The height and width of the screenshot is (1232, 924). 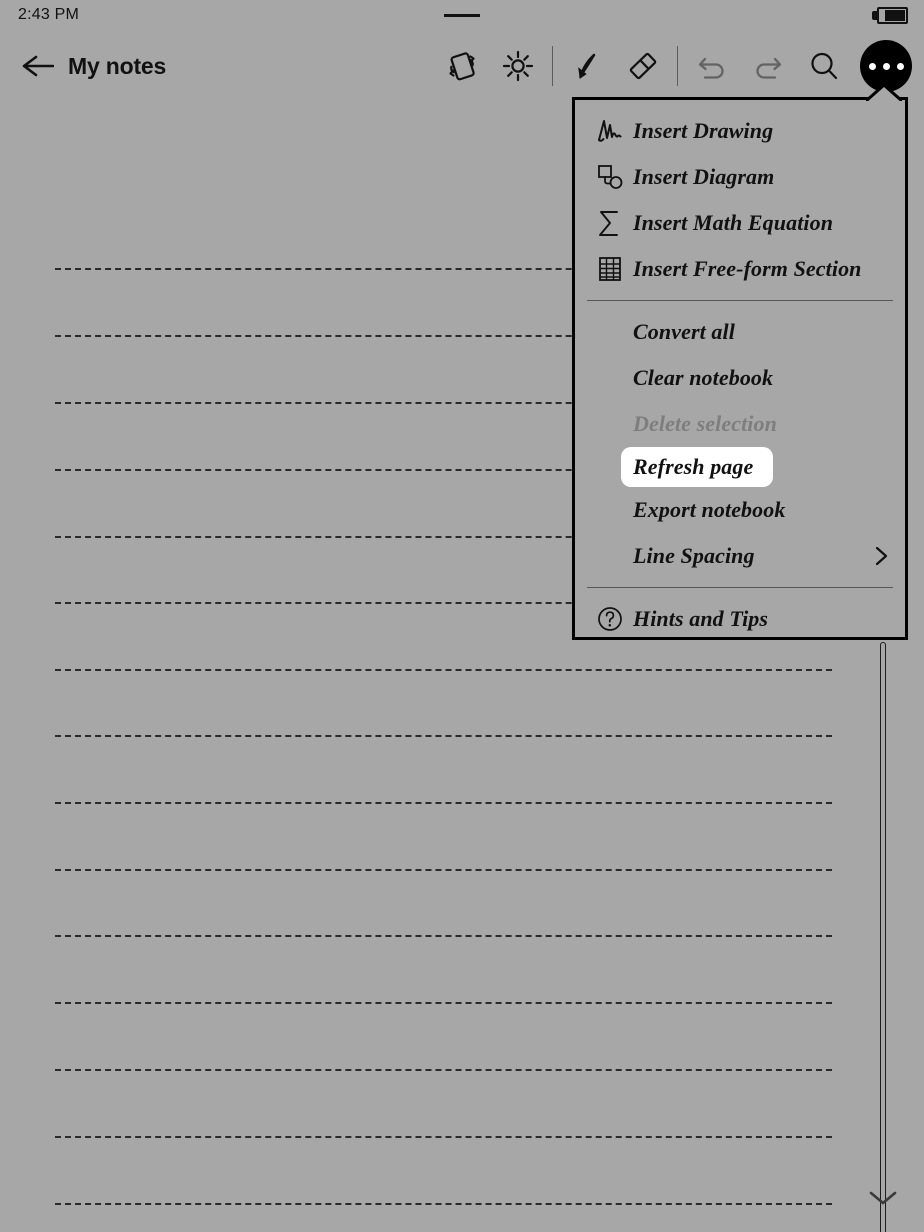 I want to click on redo-button, so click(x=768, y=66).